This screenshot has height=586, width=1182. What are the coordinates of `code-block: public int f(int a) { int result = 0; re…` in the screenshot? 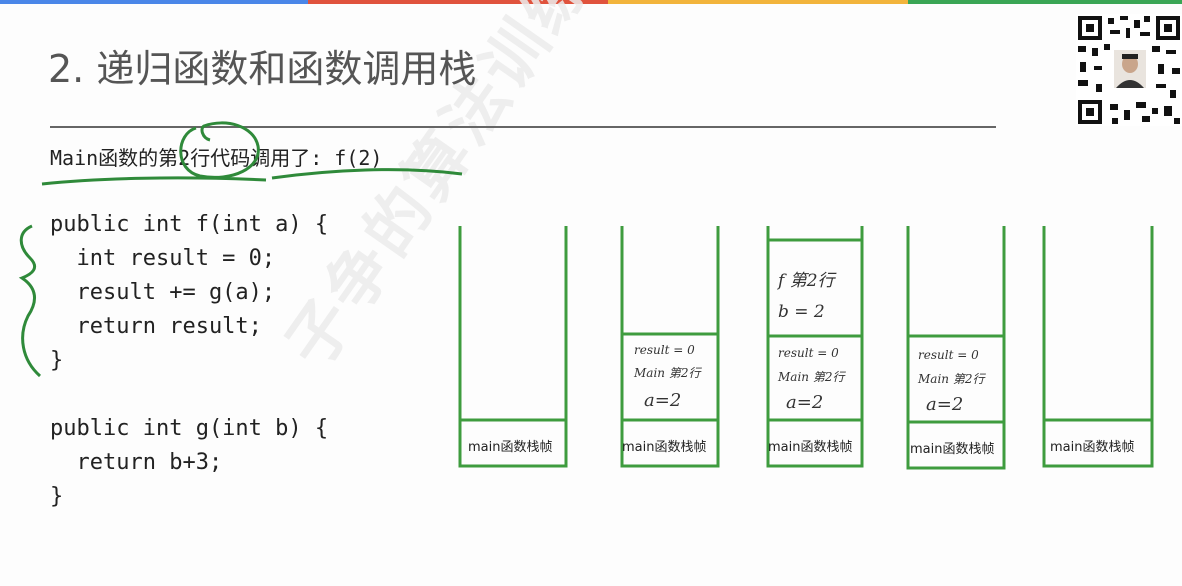 It's located at (189, 361).